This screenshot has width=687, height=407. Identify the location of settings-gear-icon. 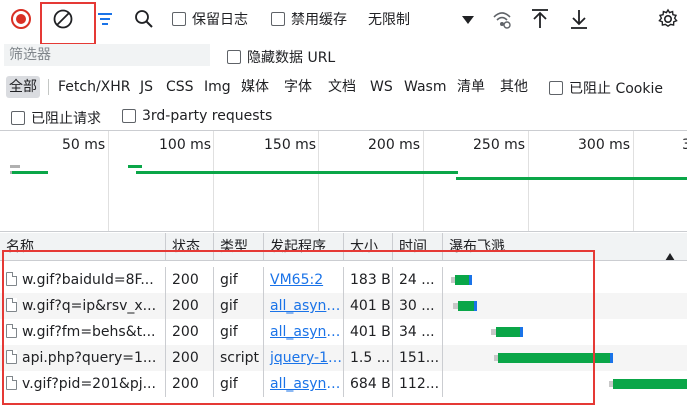
(668, 19).